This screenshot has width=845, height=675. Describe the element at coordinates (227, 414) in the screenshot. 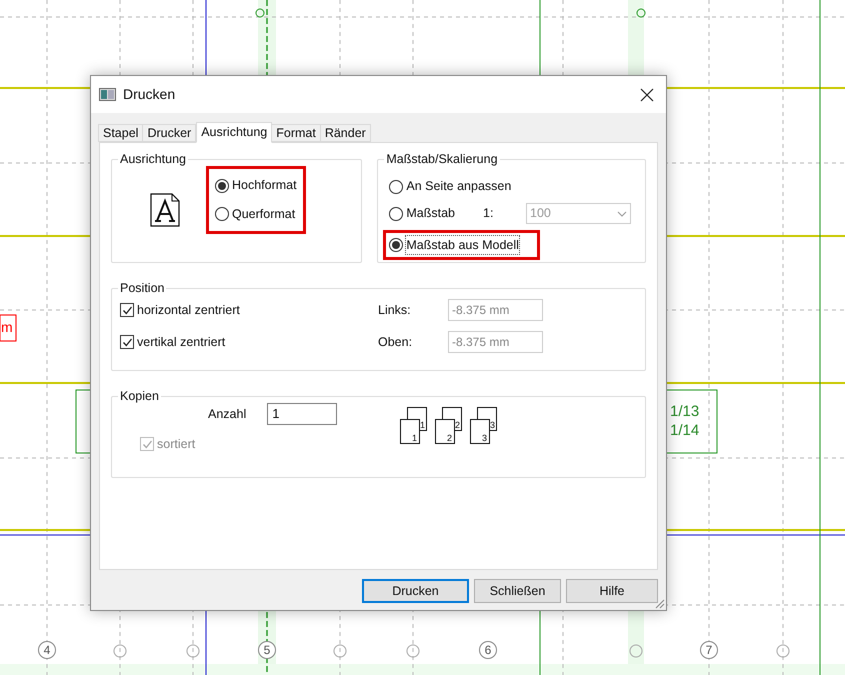

I see `field-label: Anzahl` at that location.